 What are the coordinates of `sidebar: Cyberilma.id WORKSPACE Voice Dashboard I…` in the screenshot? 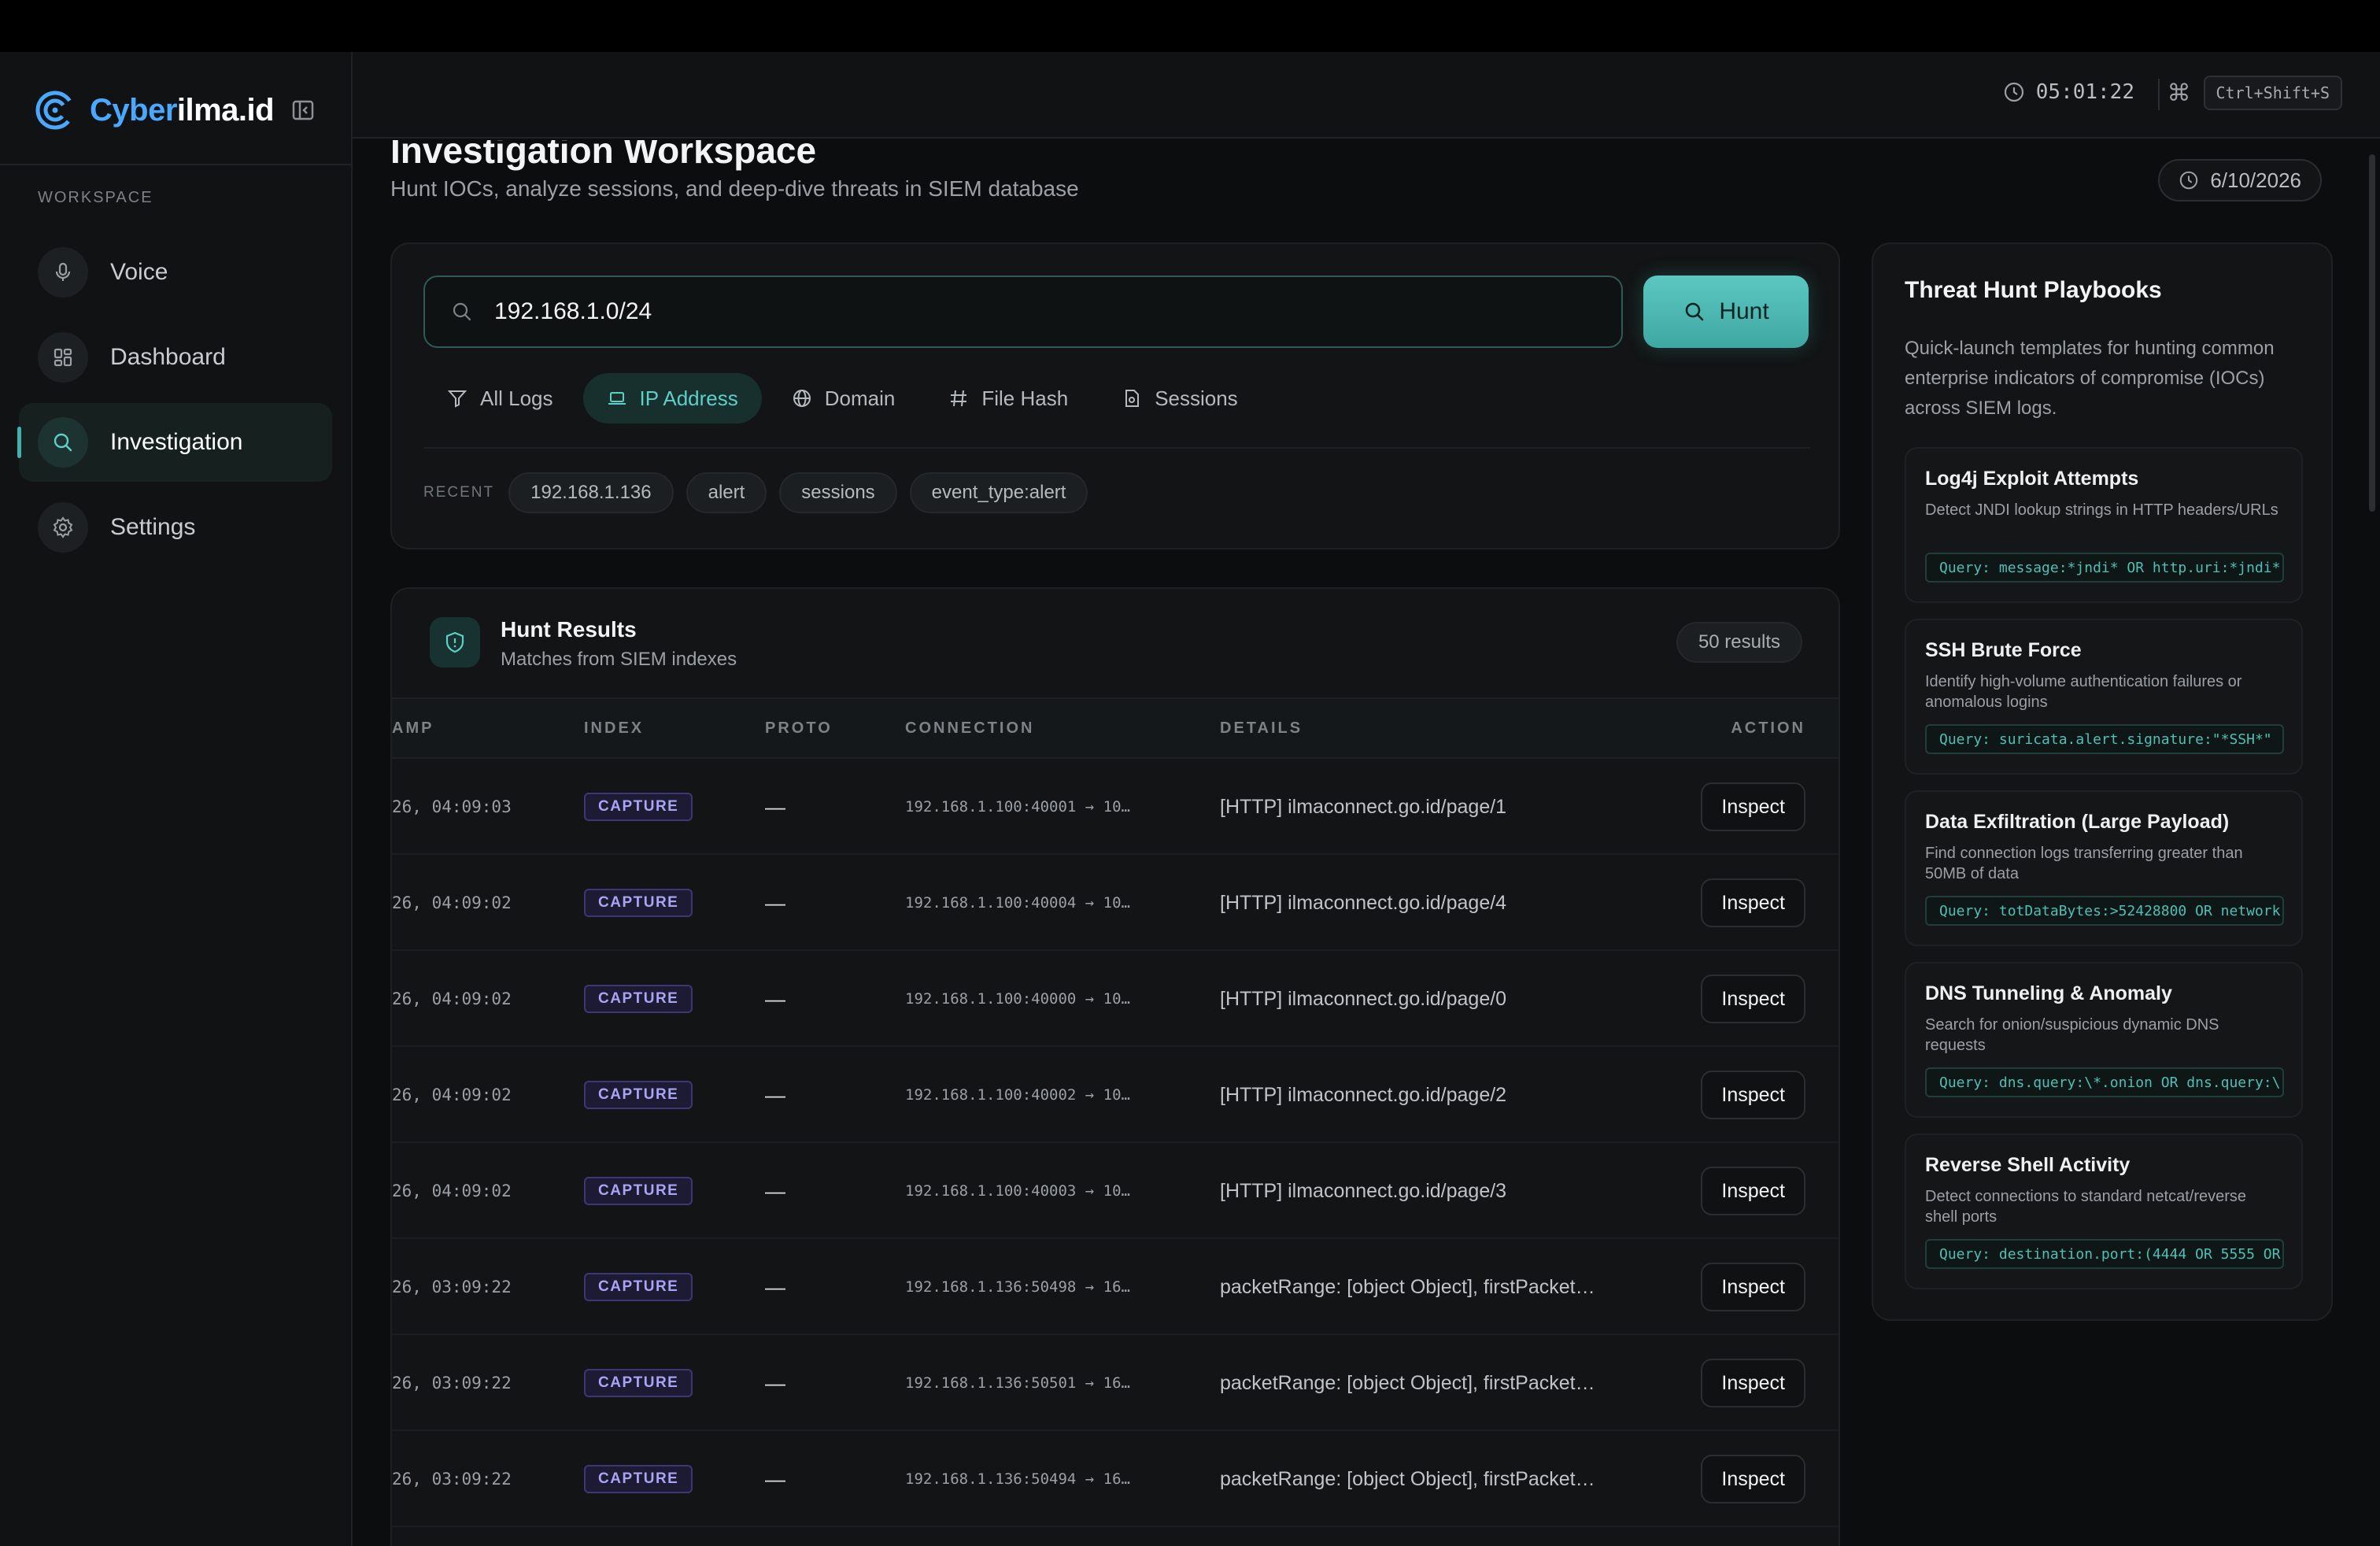 It's located at (176, 799).